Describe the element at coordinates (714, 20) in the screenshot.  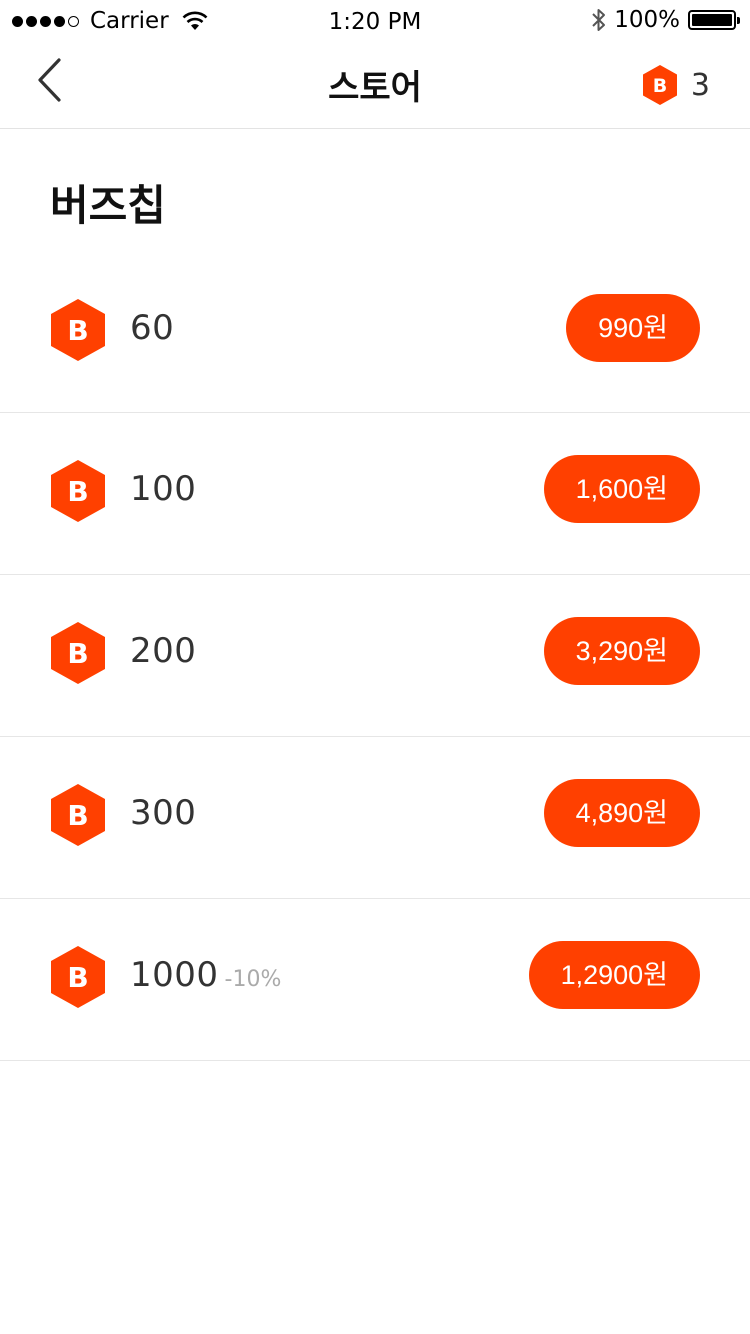
I see `battery-icon` at that location.